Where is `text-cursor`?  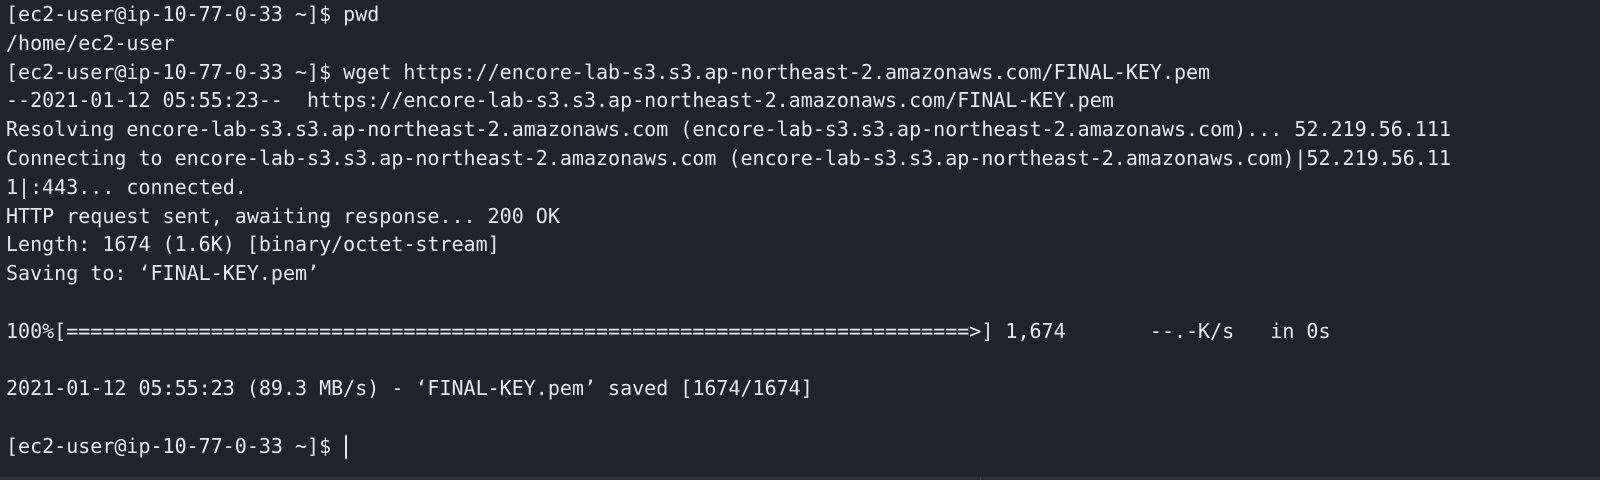
text-cursor is located at coordinates (346, 447).